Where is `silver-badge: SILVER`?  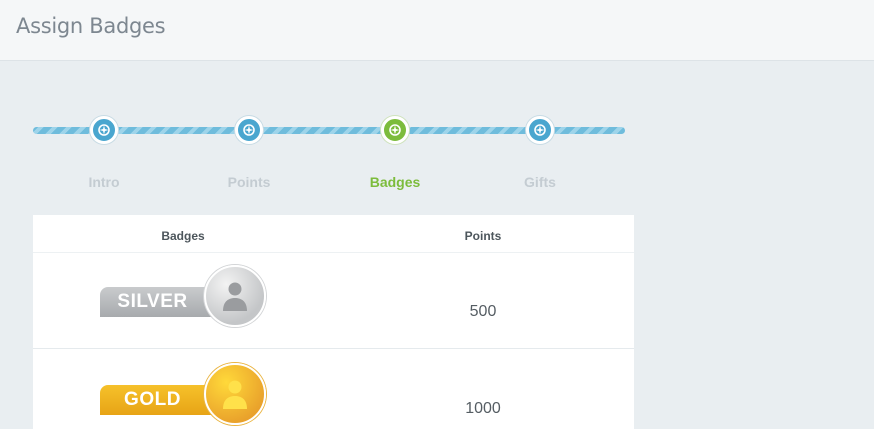
silver-badge: SILVER is located at coordinates (183, 298).